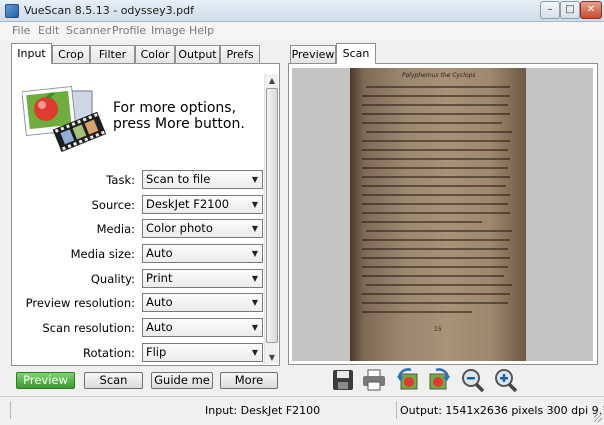  What do you see at coordinates (240, 54) in the screenshot?
I see `tab-prefs: Prefs` at bounding box center [240, 54].